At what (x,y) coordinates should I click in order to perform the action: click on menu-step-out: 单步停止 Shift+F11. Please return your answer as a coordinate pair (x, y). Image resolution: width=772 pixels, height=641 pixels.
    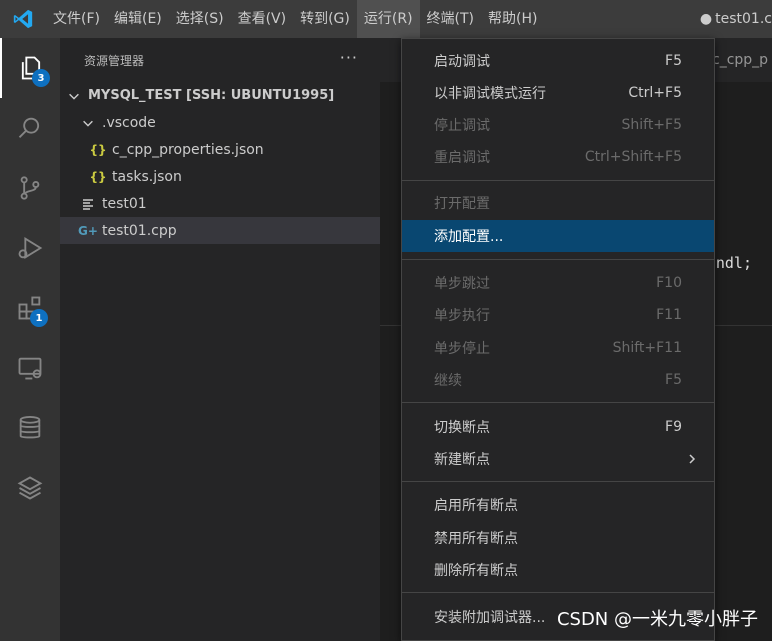
    Looking at the image, I should click on (558, 348).